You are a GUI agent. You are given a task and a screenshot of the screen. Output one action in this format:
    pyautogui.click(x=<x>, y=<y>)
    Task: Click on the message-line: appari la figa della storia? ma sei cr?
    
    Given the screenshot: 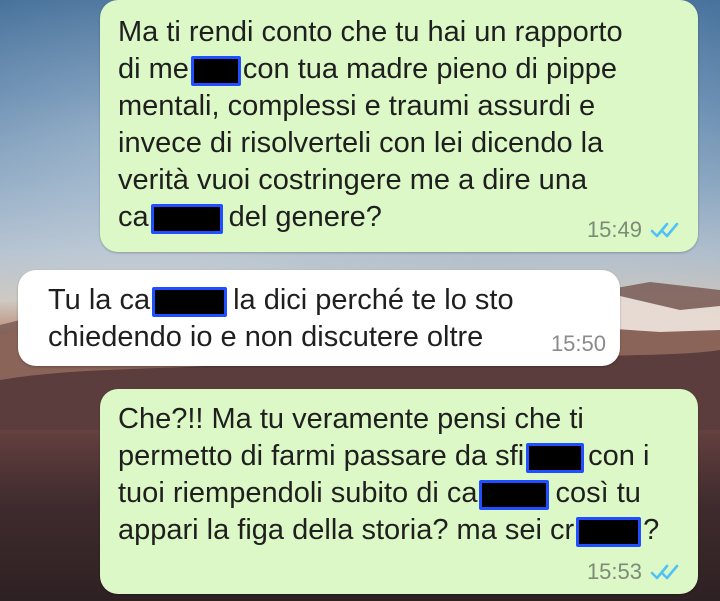 What is the action you would take?
    pyautogui.click(x=401, y=530)
    